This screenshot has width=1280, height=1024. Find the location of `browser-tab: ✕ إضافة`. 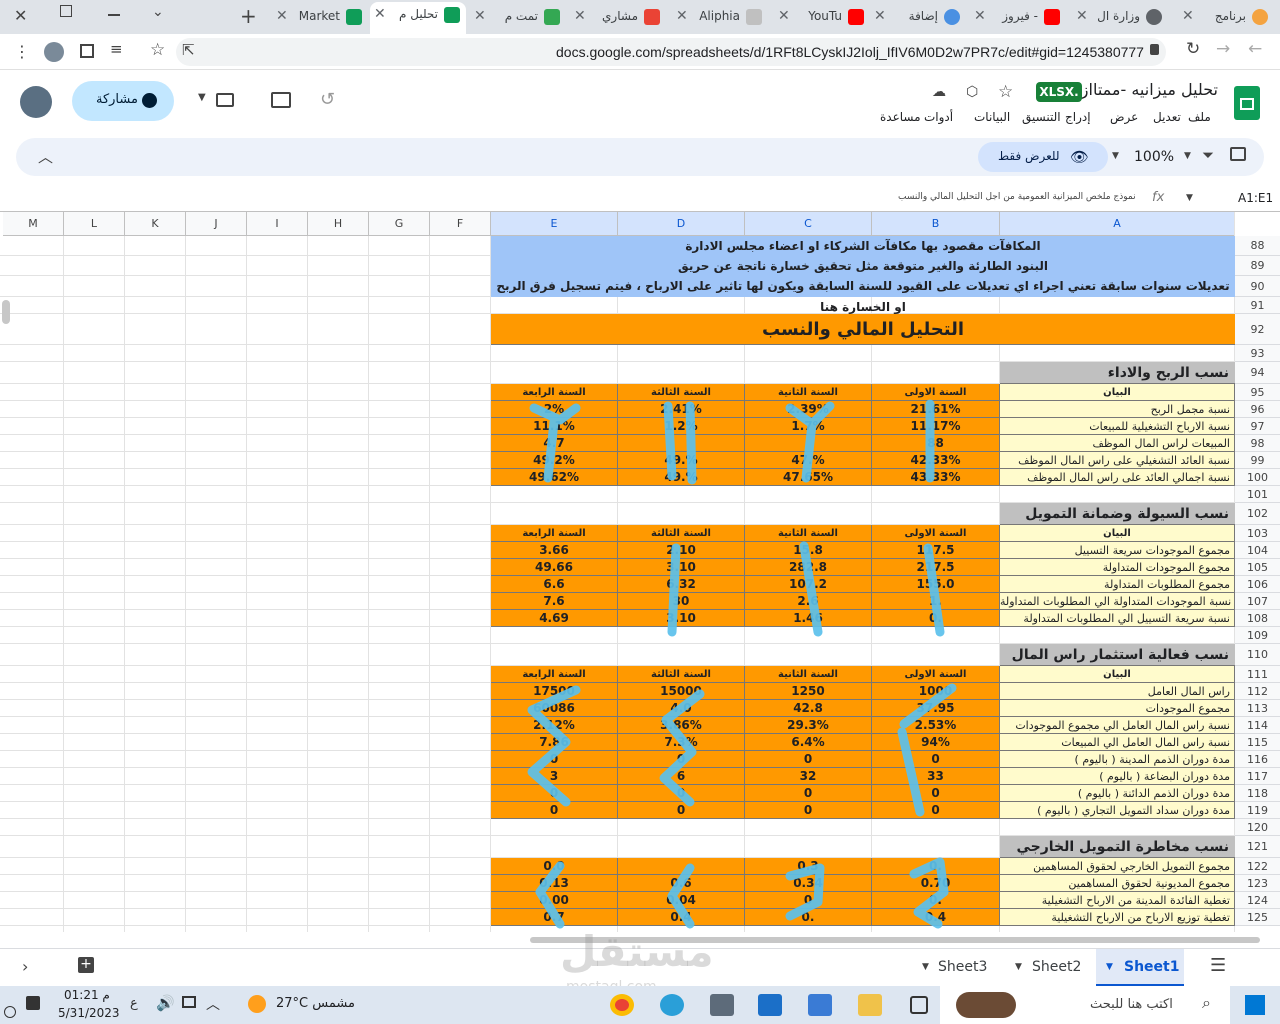

browser-tab: ✕ إضافة is located at coordinates (918, 17).